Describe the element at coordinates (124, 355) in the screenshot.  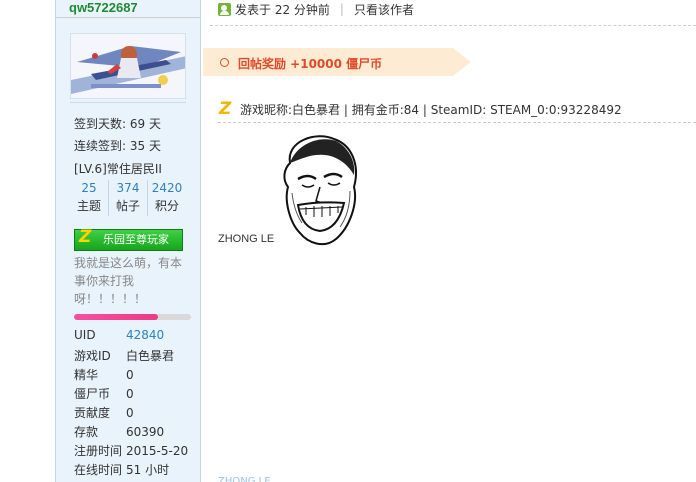
I see `detail-game-id: 游戏ID 白色暴君` at that location.